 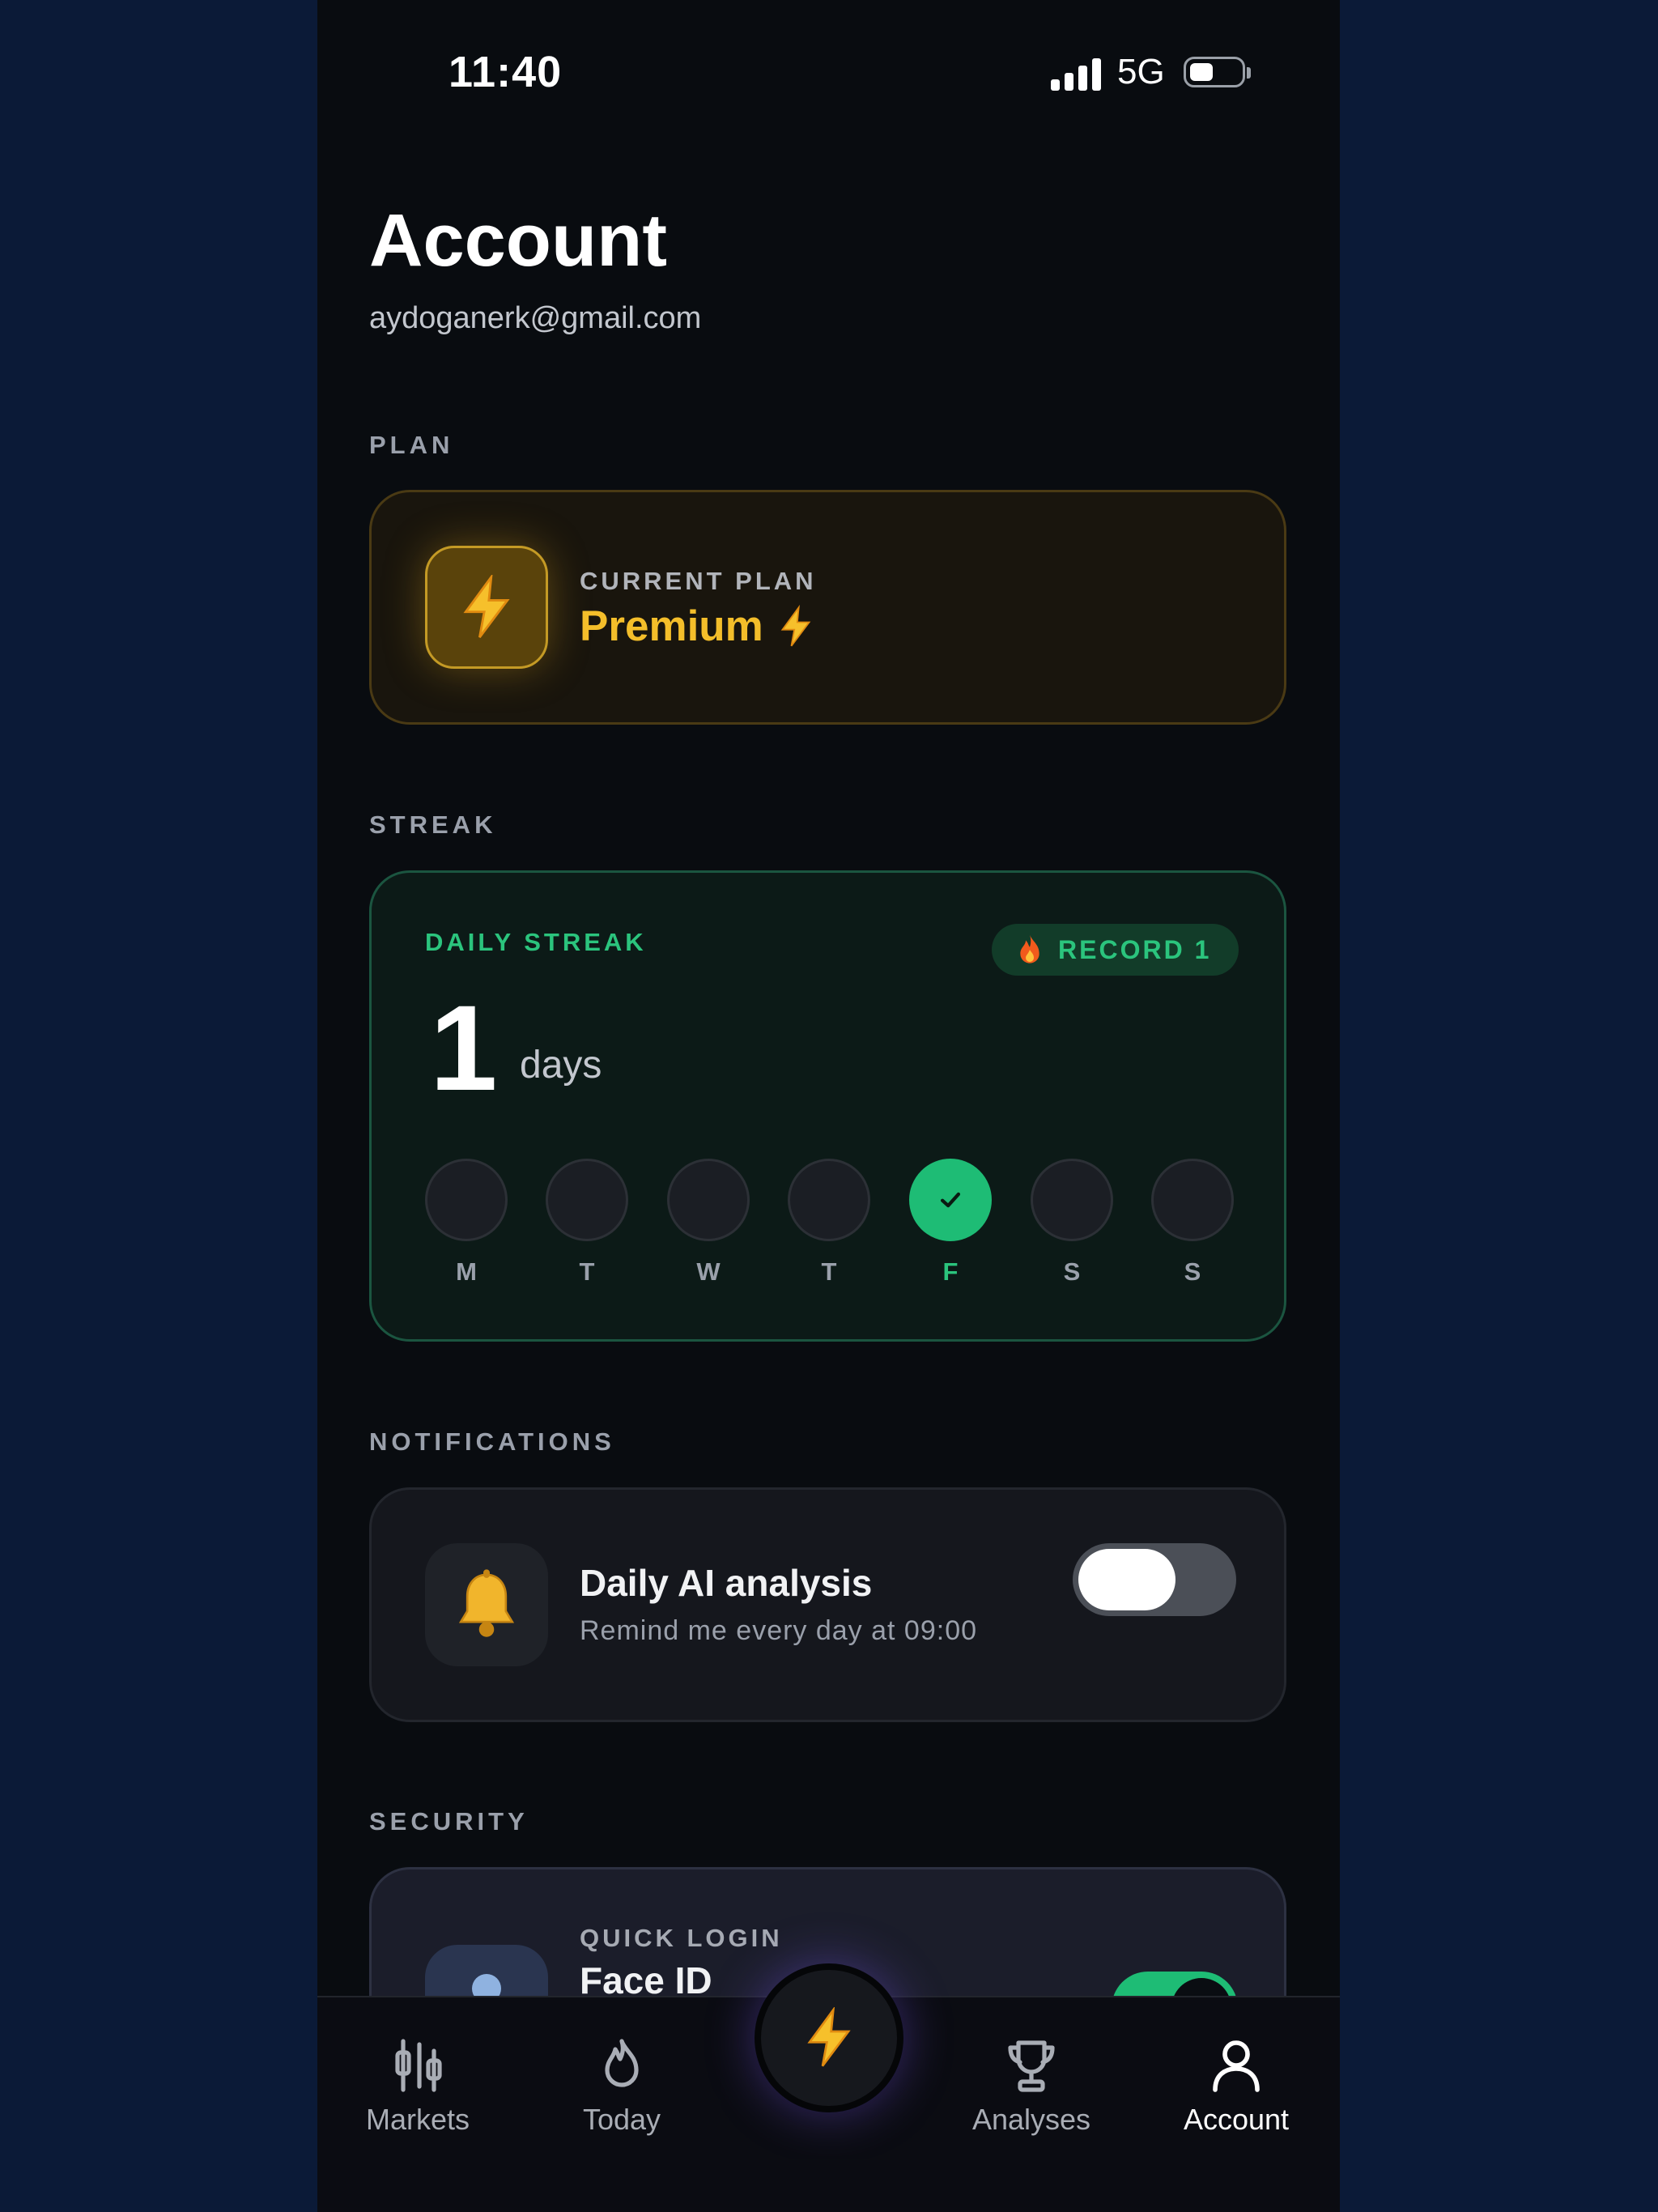 I want to click on plan-name: Premium, so click(x=697, y=627).